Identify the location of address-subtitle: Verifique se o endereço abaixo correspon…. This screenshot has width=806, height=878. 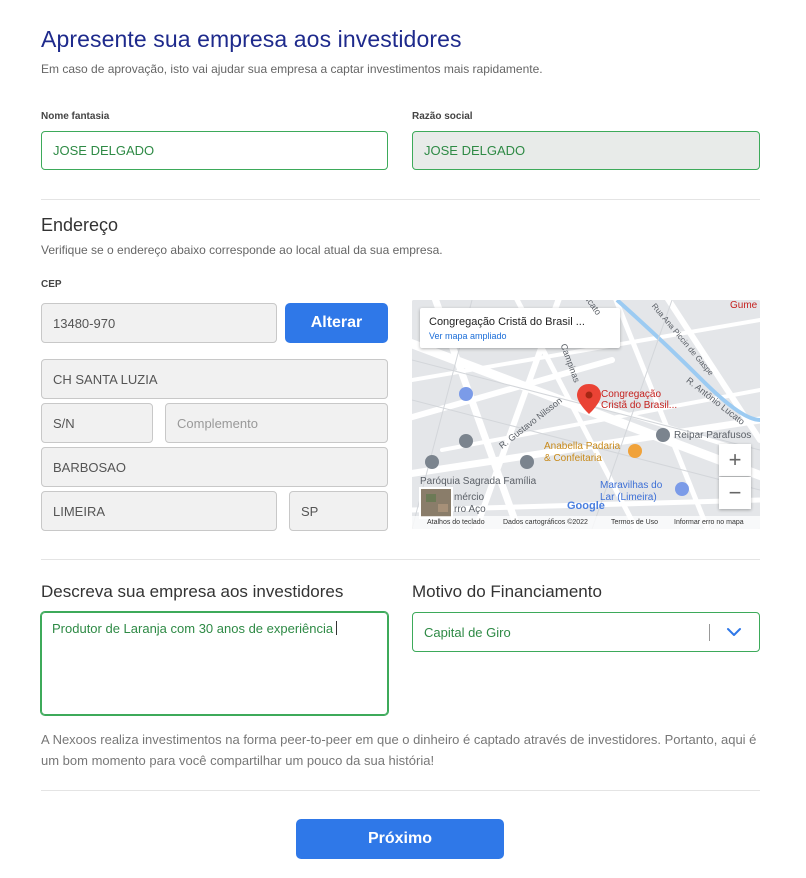
(242, 250).